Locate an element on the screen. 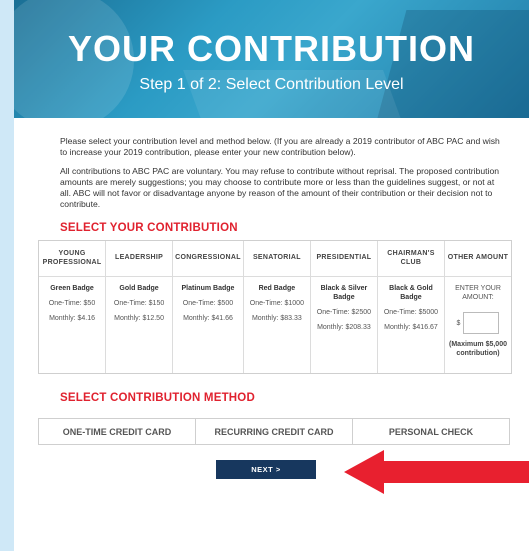 Image resolution: width=529 pixels, height=551 pixels. monthly-amount: Monthly: $416.67 is located at coordinates (411, 327).